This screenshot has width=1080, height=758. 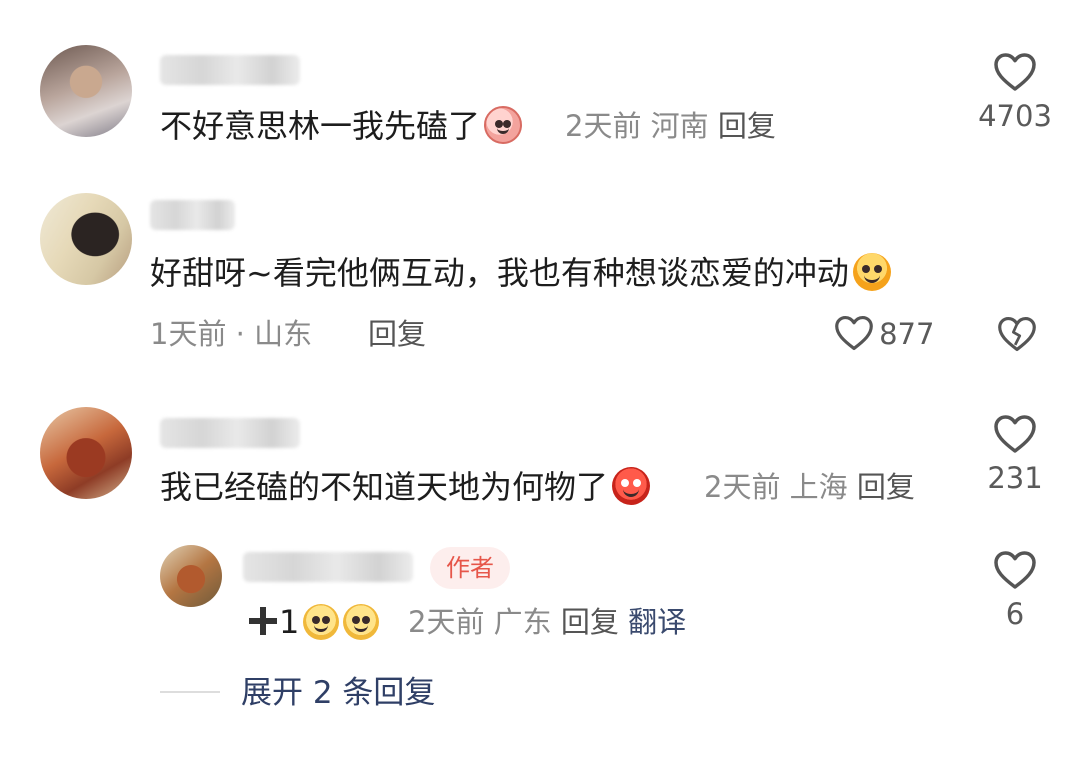 What do you see at coordinates (190, 692) in the screenshot?
I see `divider` at bounding box center [190, 692].